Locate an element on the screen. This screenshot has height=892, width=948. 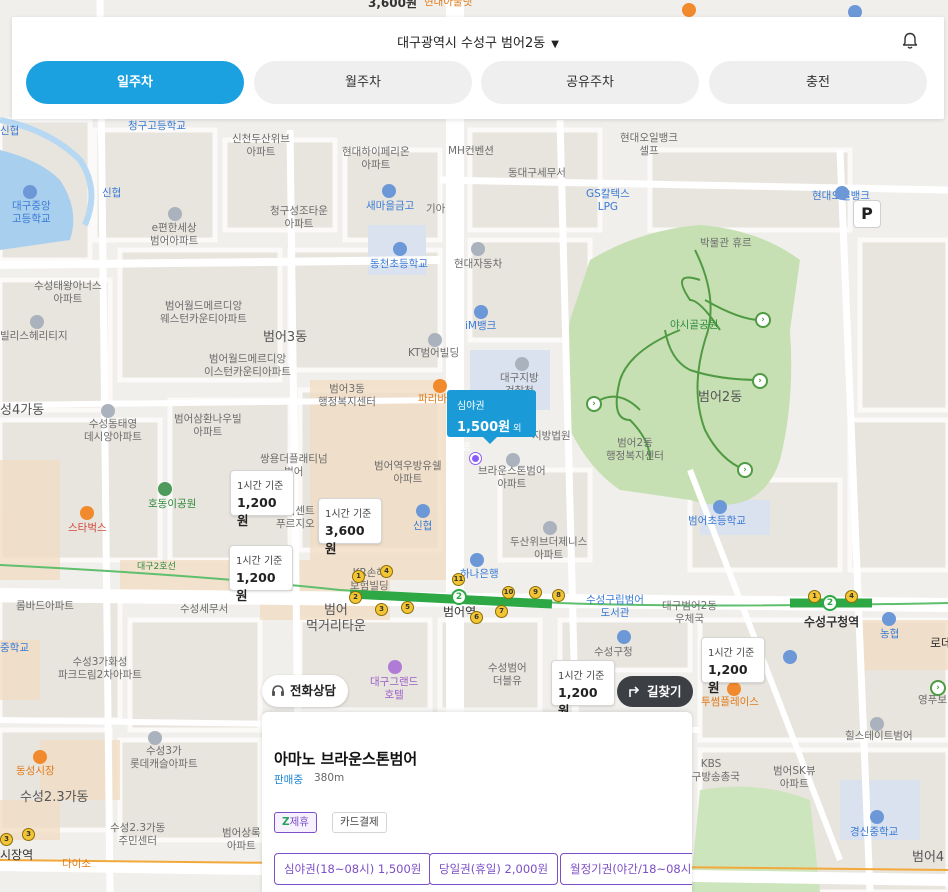
map-label-sincheon-apt: 신천두산위브 아파트 is located at coordinates (261, 146).